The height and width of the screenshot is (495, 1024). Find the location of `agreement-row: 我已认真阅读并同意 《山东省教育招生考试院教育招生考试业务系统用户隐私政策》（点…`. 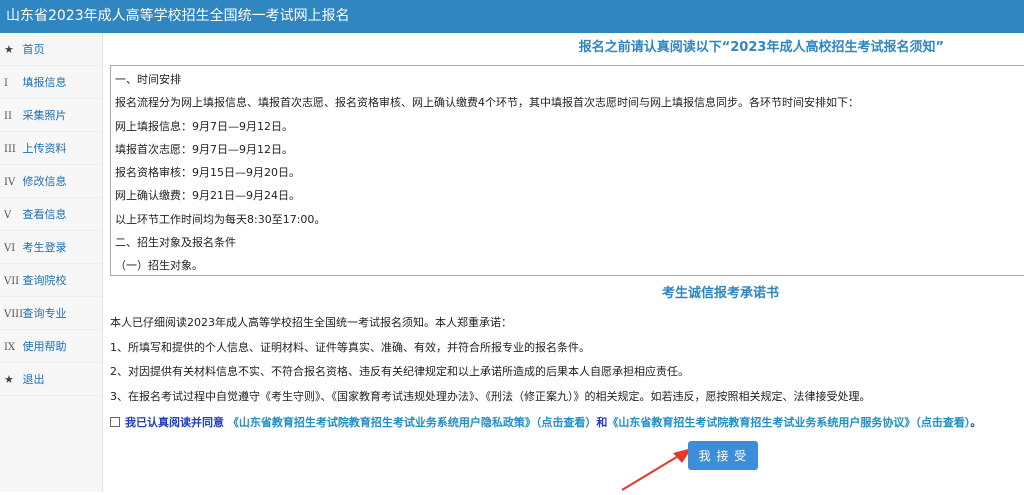

agreement-row: 我已认真阅读并同意 《山东省教育招生考试院教育招生考试业务系统用户隐私政策》（点… is located at coordinates (567, 423).